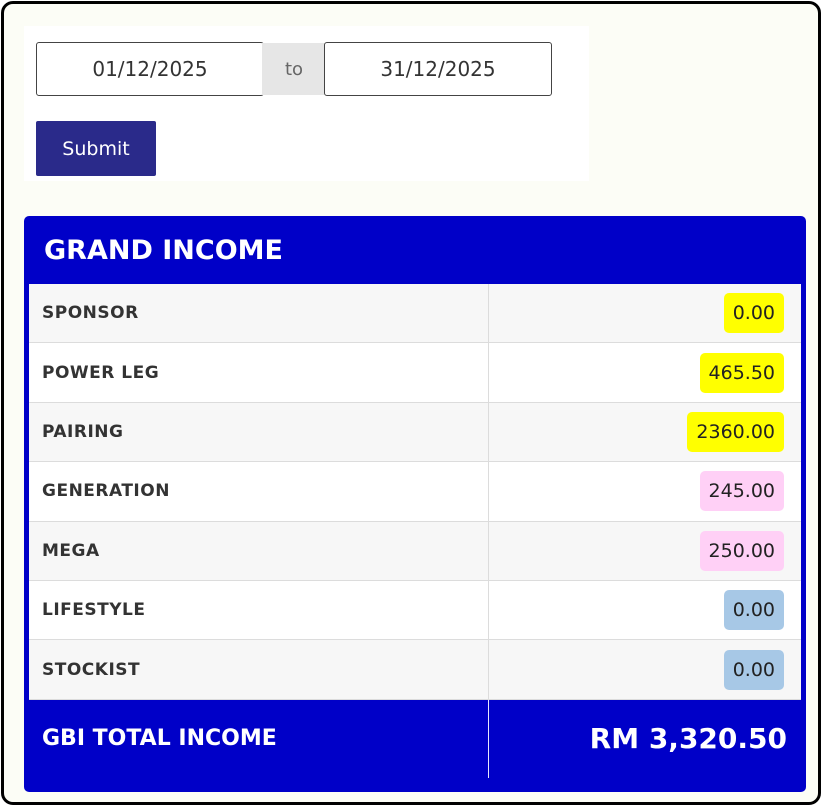  Describe the element at coordinates (163, 250) in the screenshot. I see `panel-title: GRAND INCOME` at that location.